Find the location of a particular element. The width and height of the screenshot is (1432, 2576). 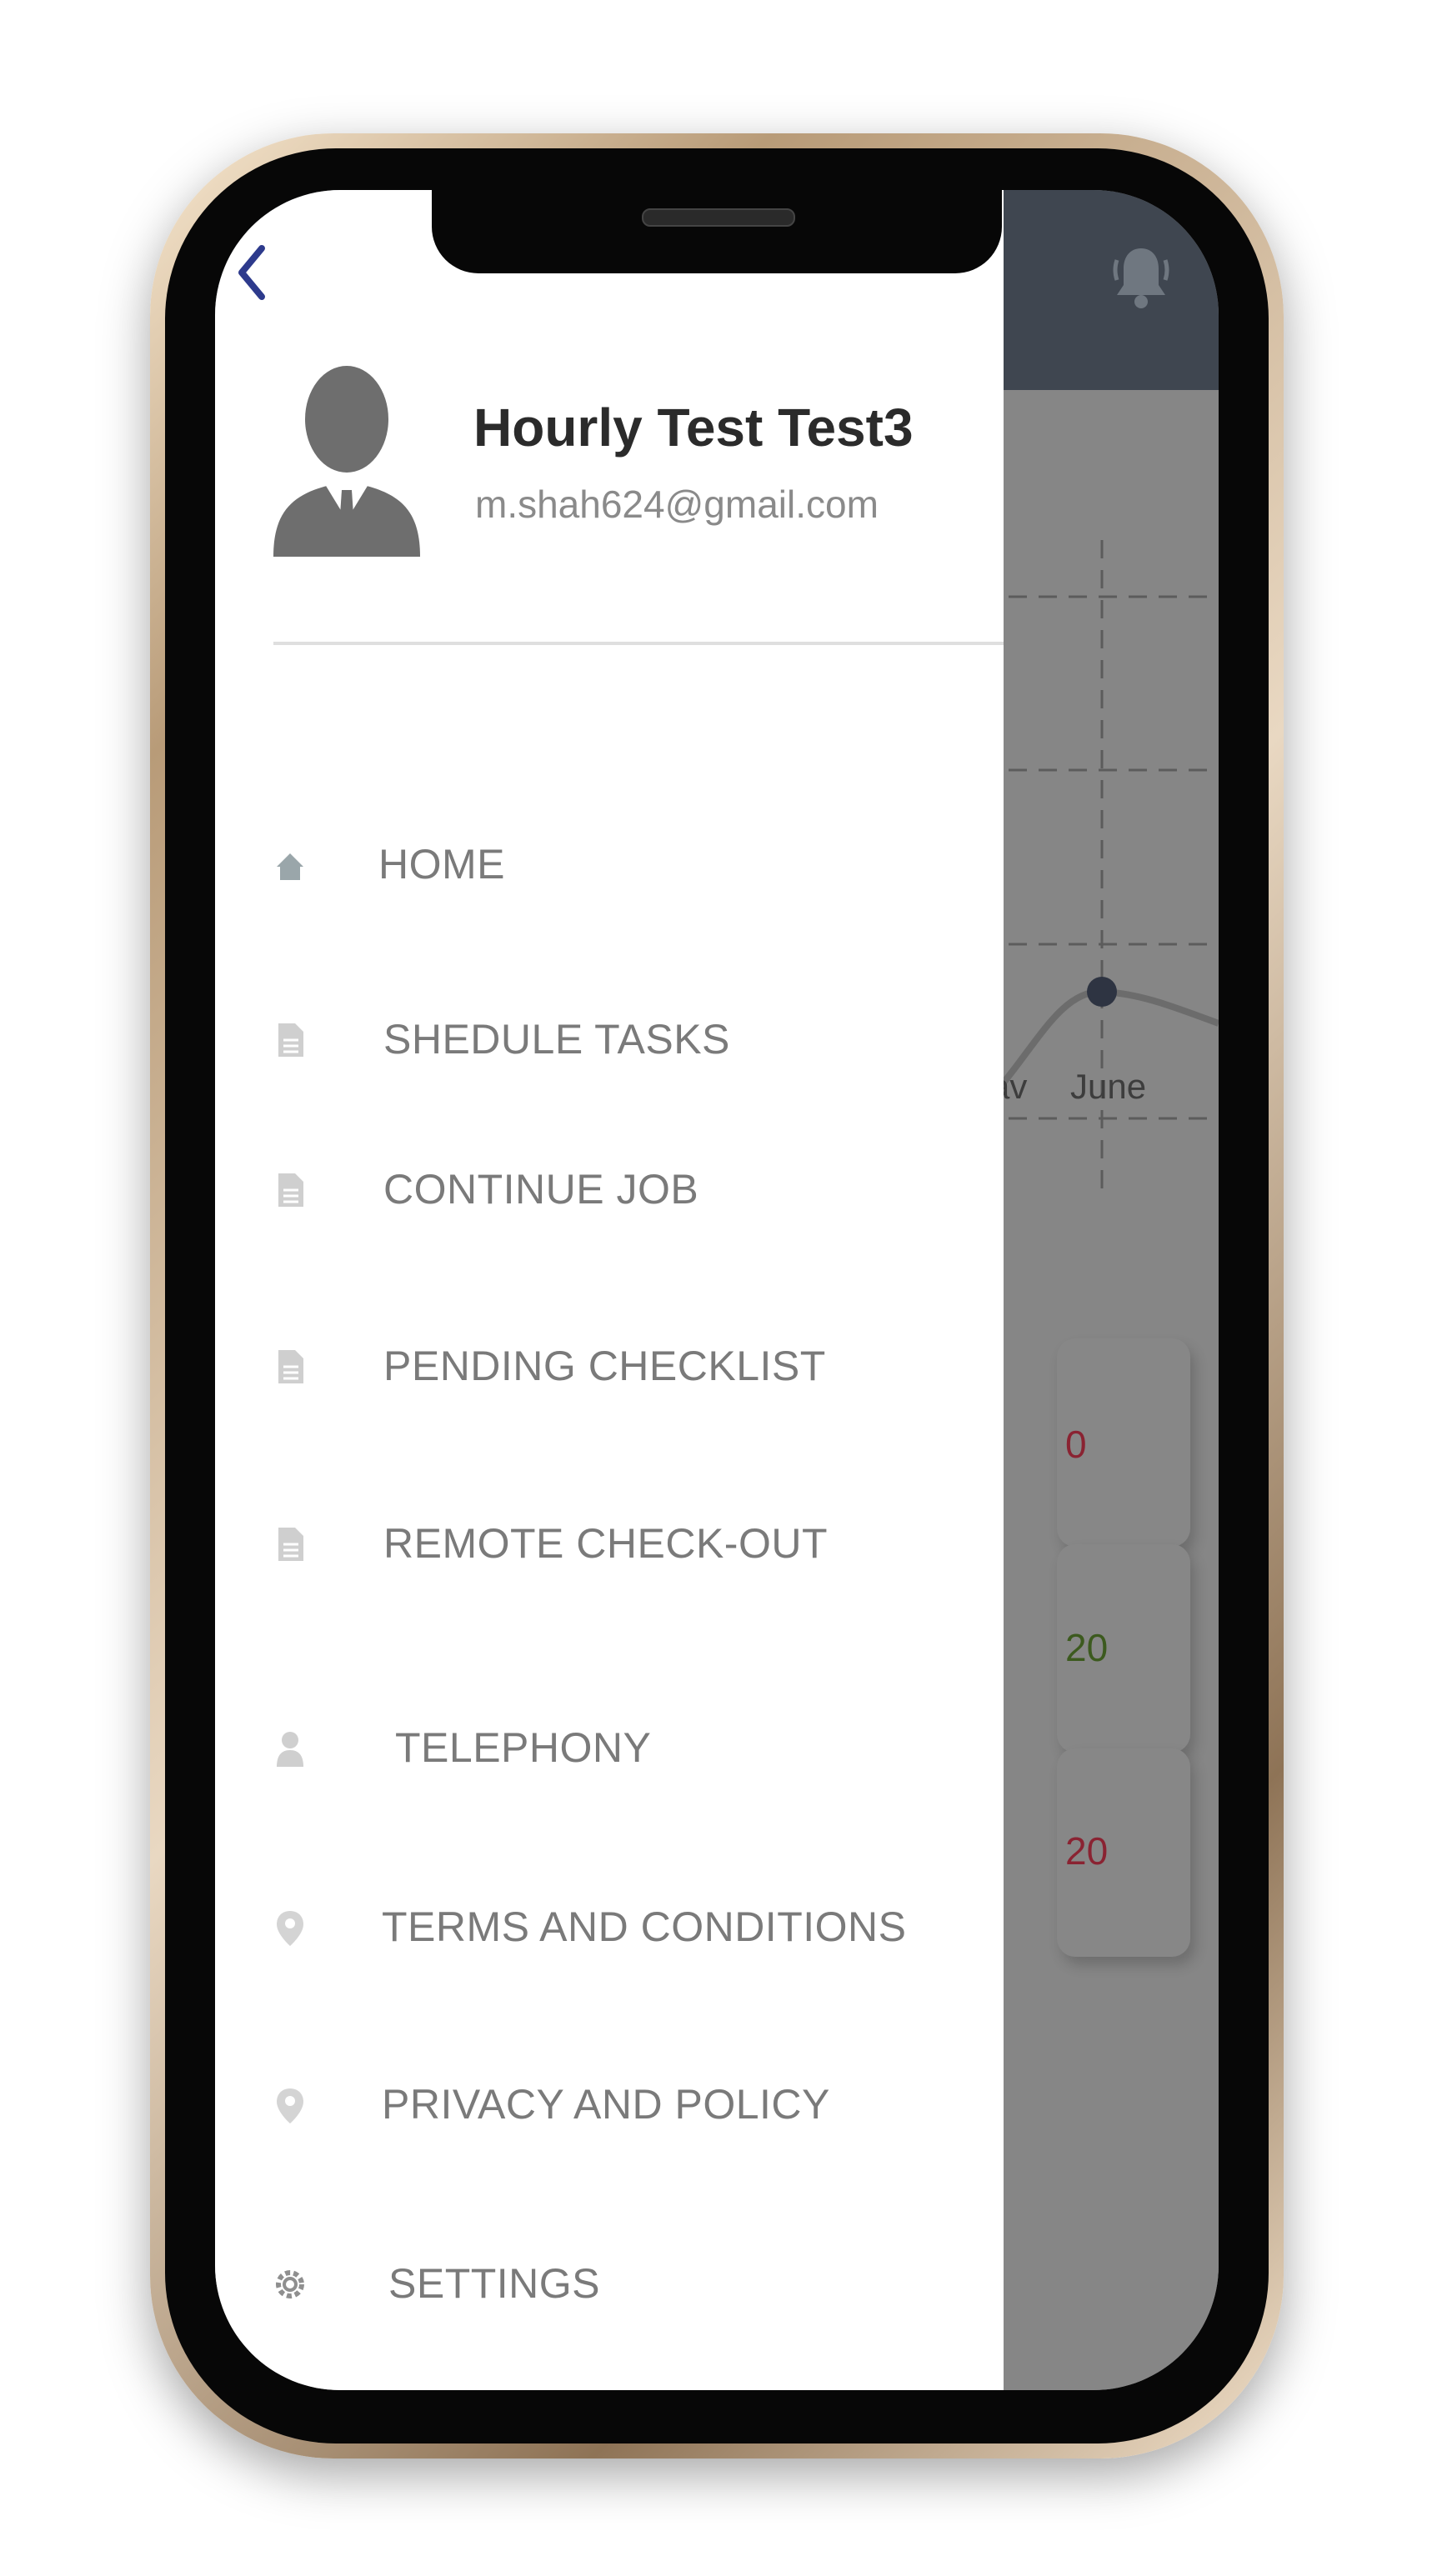

menu-item-label: SHEDULE TASKS is located at coordinates (556, 1040).